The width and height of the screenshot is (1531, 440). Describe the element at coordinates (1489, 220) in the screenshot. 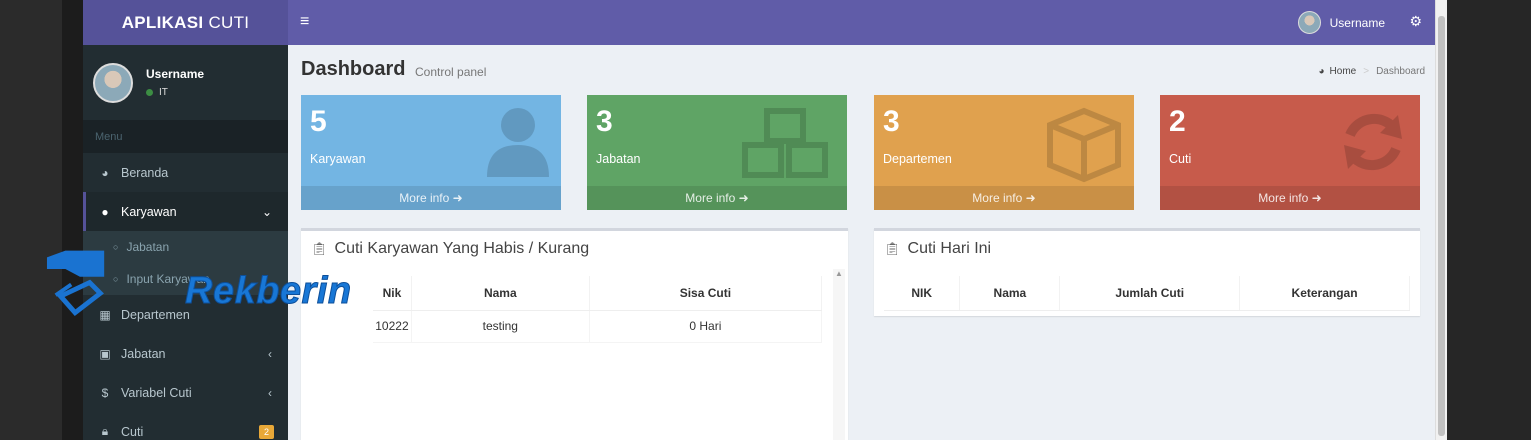

I see `right-letterbox` at that location.